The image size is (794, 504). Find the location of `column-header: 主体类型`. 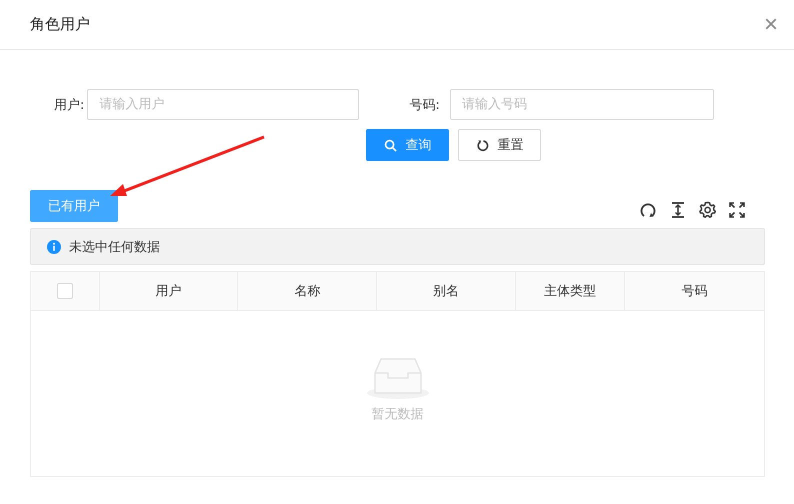

column-header: 主体类型 is located at coordinates (571, 291).